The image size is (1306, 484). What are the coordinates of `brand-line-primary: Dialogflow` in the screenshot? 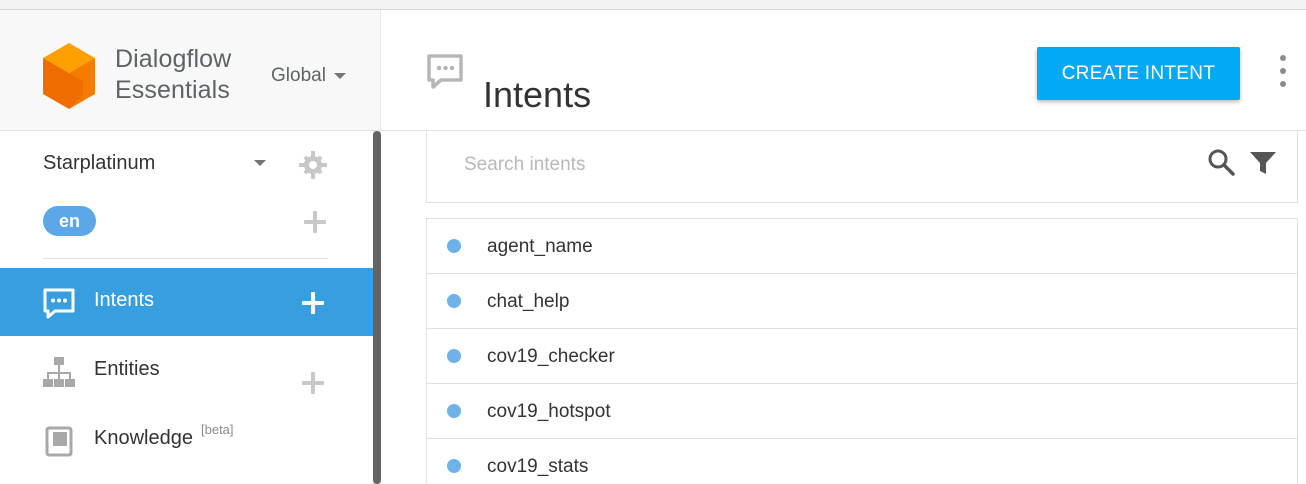 It's located at (173, 59).